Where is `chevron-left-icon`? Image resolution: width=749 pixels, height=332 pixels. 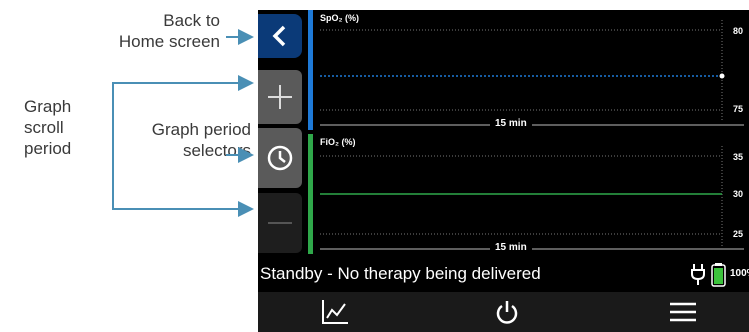 chevron-left-icon is located at coordinates (279, 36).